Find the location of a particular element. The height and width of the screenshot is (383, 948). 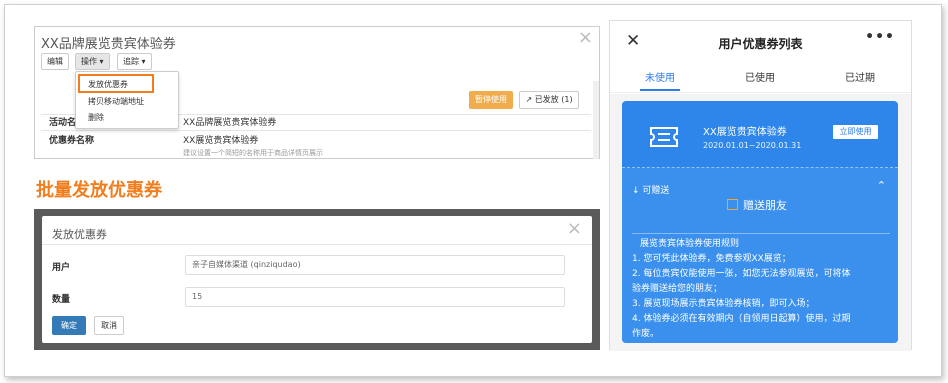

rules-line: 4. 体验券必须在有效期内（自领用日起算）使用，过期 is located at coordinates (741, 319).